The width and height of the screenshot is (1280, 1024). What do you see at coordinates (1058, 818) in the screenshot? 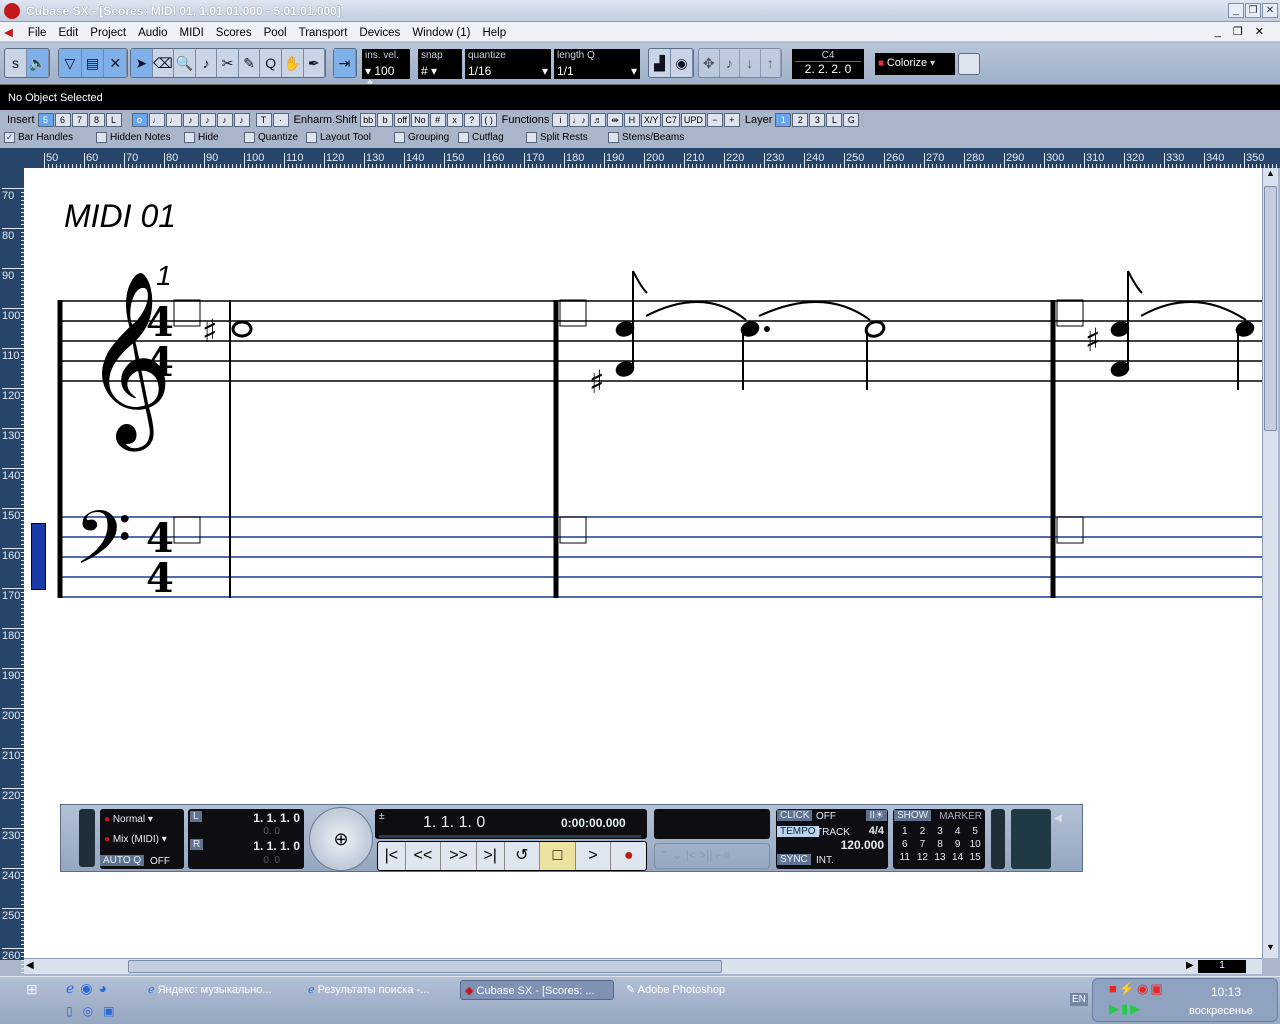
I see `volume-slider: ◀` at bounding box center [1058, 818].